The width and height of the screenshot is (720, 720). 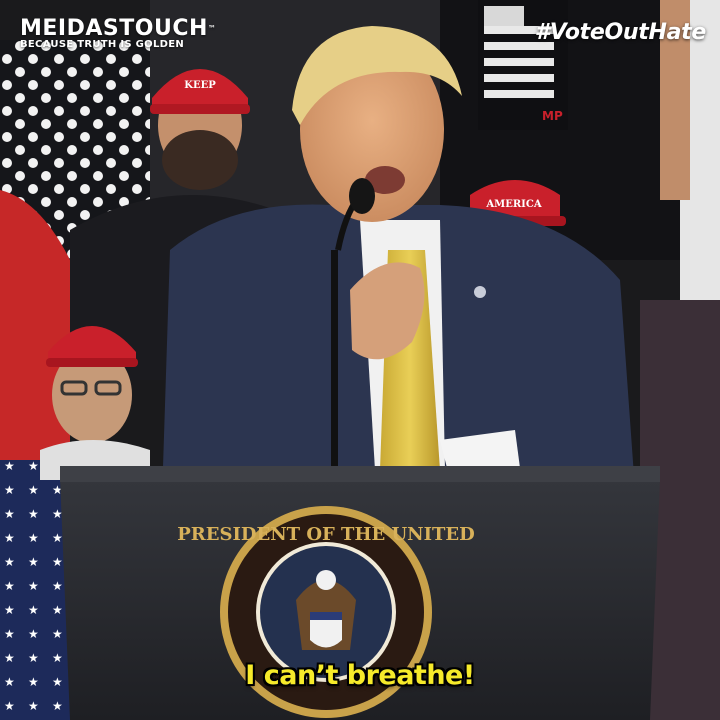 What do you see at coordinates (212, 28) in the screenshot?
I see `logo-trademark: ™` at bounding box center [212, 28].